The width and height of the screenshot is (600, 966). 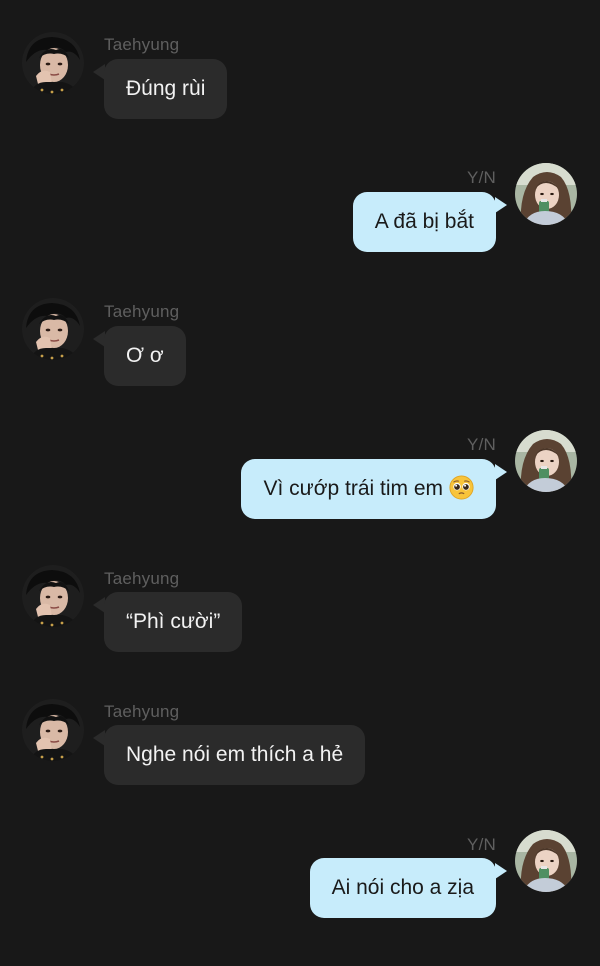 What do you see at coordinates (166, 89) in the screenshot?
I see `message-bubble: Đúng rùi` at bounding box center [166, 89].